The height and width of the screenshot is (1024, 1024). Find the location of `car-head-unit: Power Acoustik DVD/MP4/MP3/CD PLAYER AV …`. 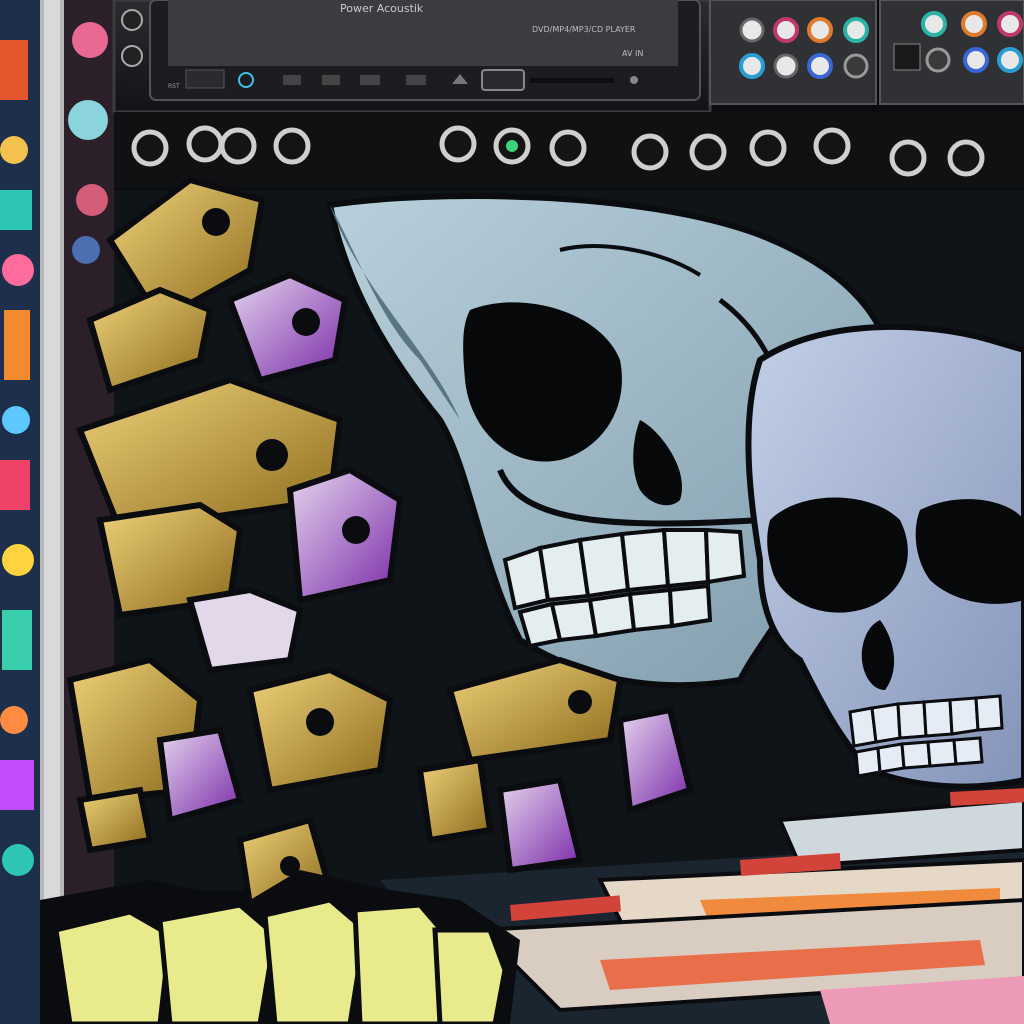

car-head-unit: Power Acoustik DVD/MP4/MP3/CD PLAYER AV … is located at coordinates (412, 57).